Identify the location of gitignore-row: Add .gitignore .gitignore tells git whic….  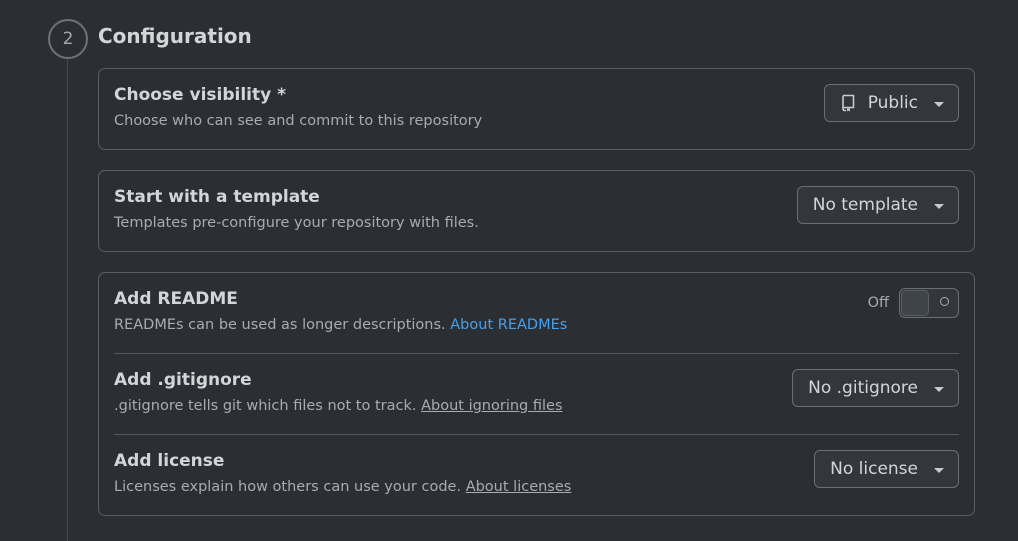
(536, 394).